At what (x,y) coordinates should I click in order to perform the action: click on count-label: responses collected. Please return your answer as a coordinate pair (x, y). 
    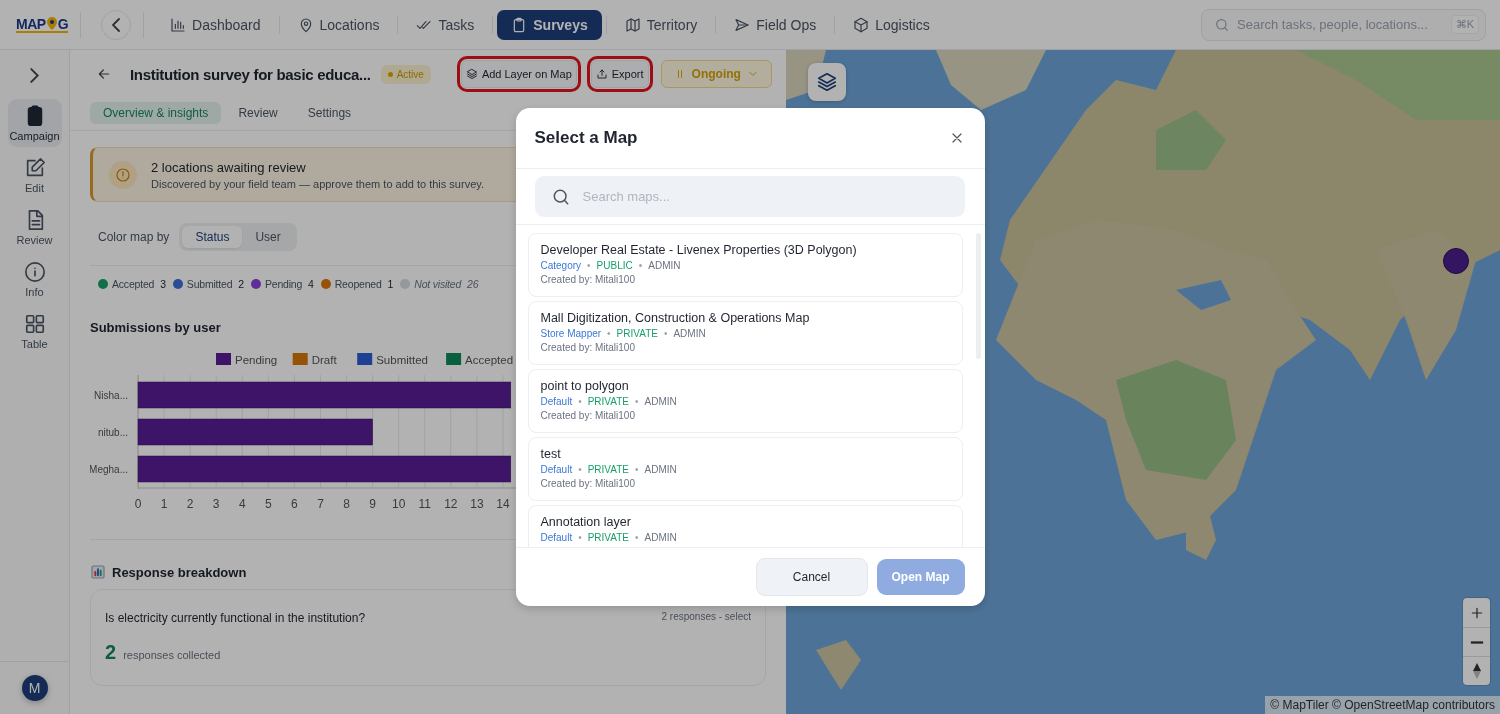
    Looking at the image, I should click on (172, 655).